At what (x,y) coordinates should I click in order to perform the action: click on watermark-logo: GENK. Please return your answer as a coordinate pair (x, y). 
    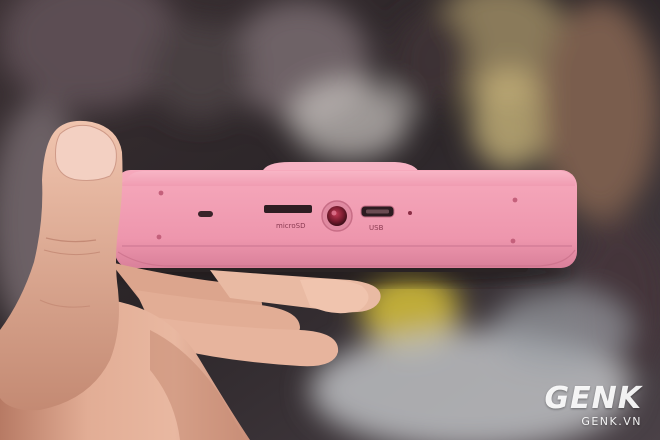
    Looking at the image, I should click on (593, 398).